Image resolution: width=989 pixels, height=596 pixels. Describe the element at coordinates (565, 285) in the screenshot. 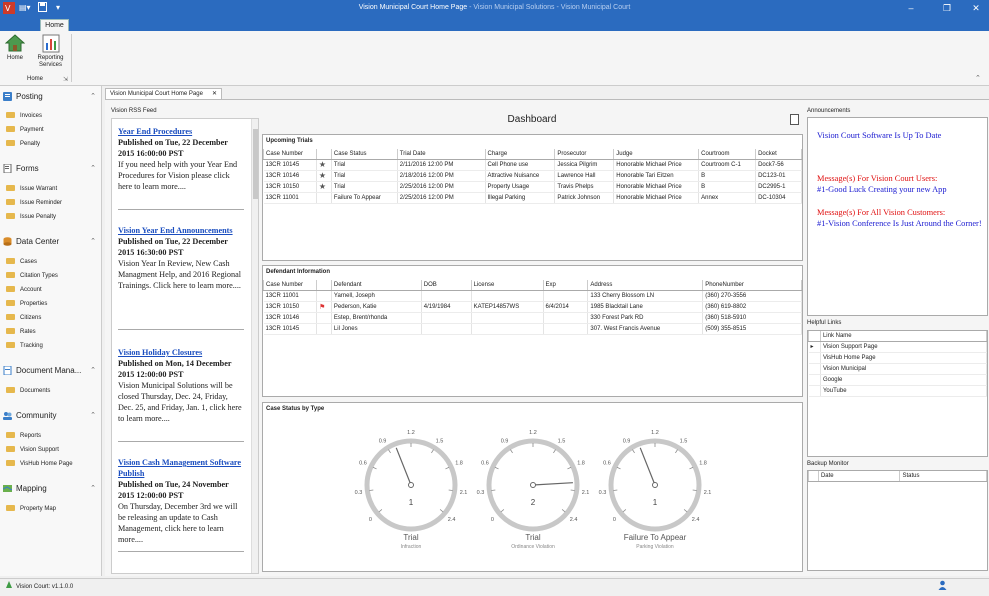

I see `column-header: Exp` at that location.